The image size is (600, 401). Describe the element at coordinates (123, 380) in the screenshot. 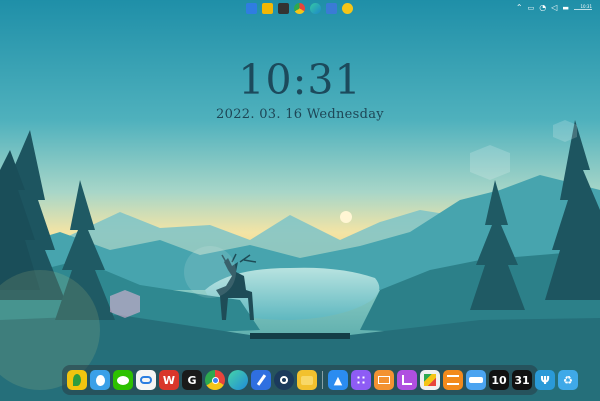

I see `wechat-icon` at that location.